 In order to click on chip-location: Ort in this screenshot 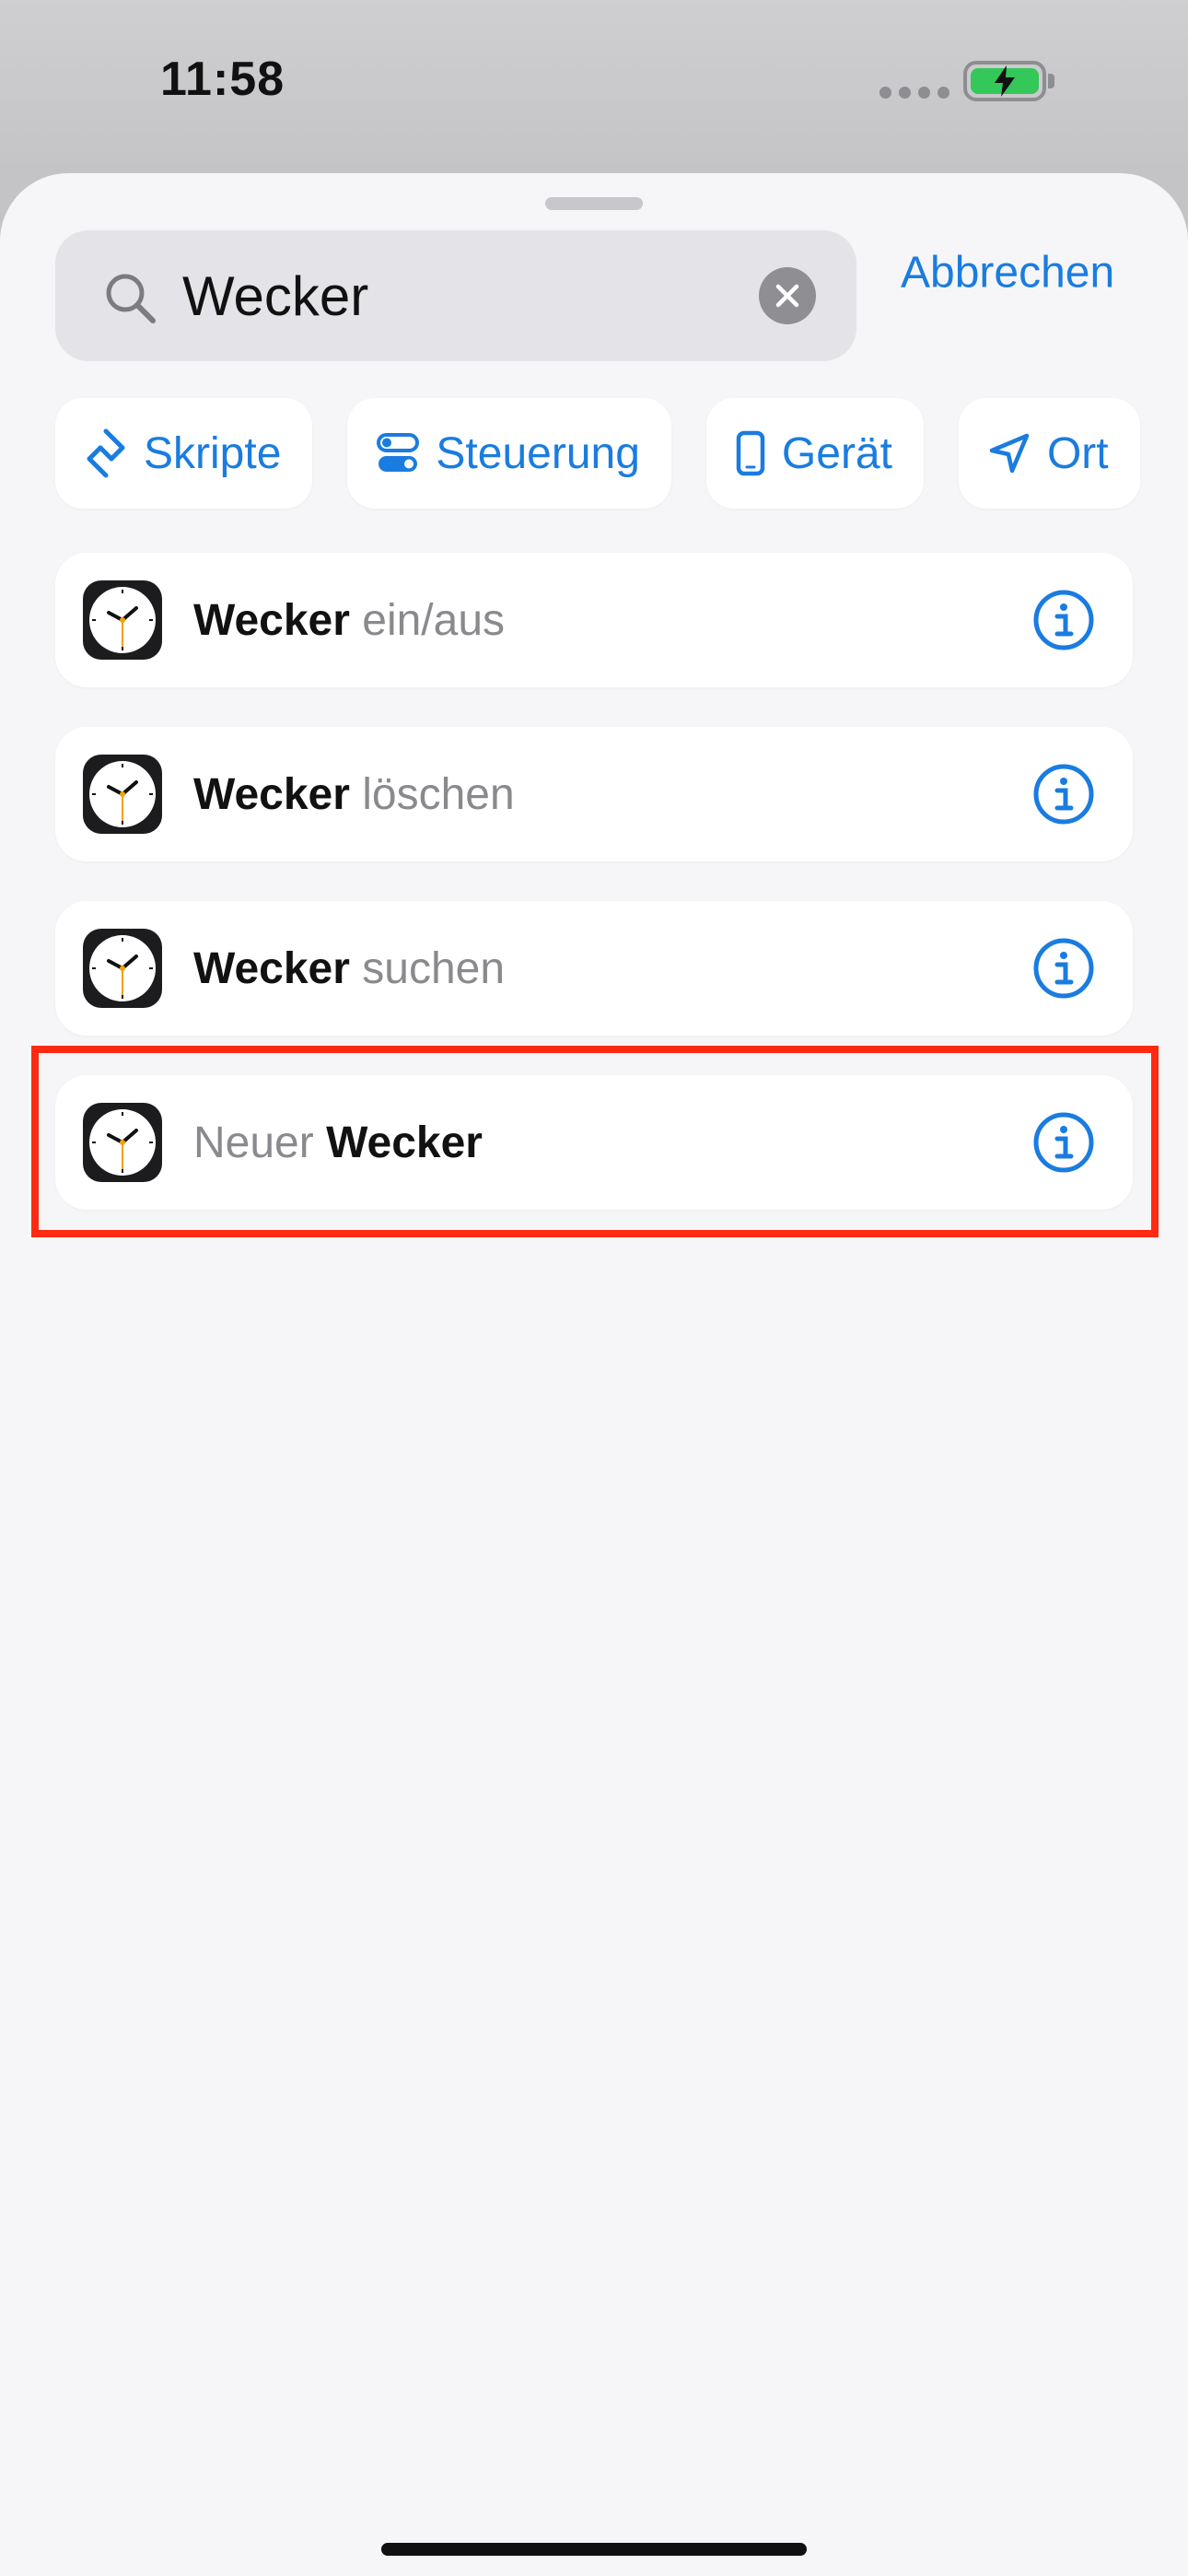, I will do `click(1049, 453)`.